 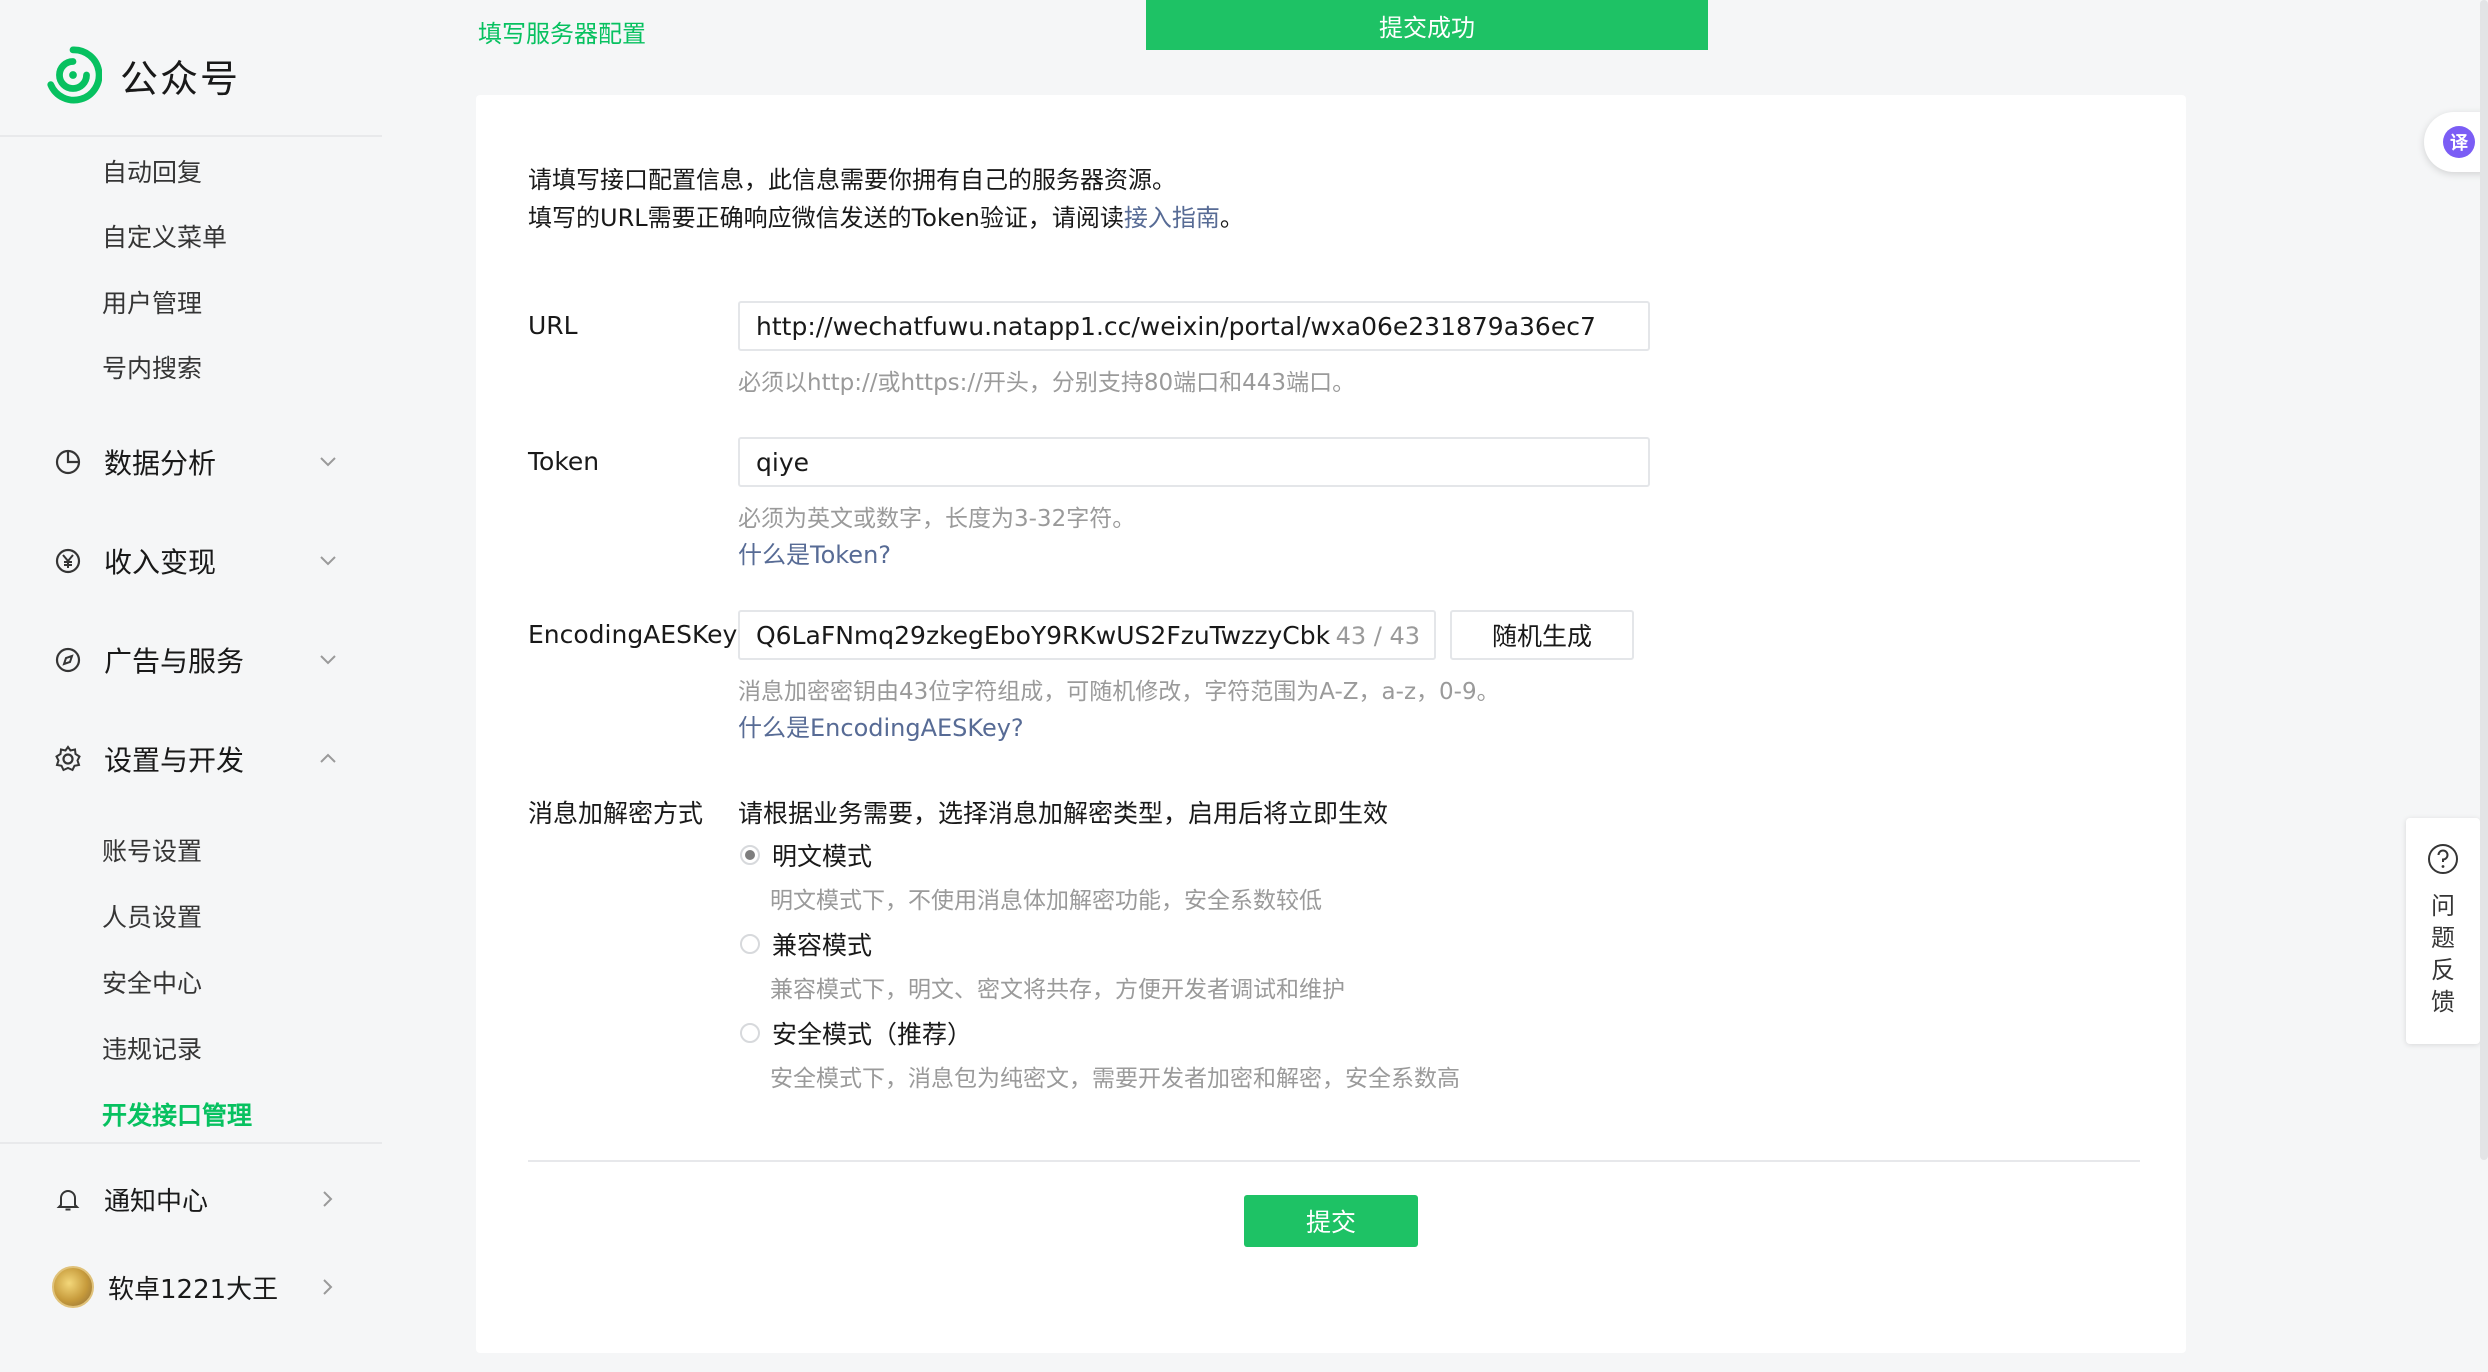 I want to click on sidebar-item-search: 号内搜索, so click(x=152, y=367).